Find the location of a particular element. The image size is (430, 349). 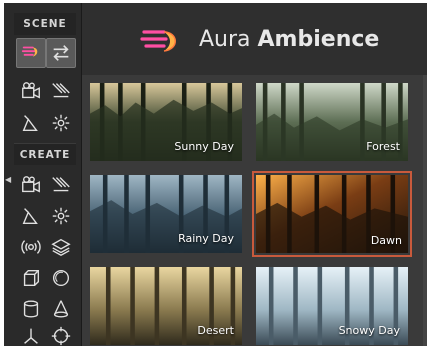

target-icon is located at coordinates (61, 336).